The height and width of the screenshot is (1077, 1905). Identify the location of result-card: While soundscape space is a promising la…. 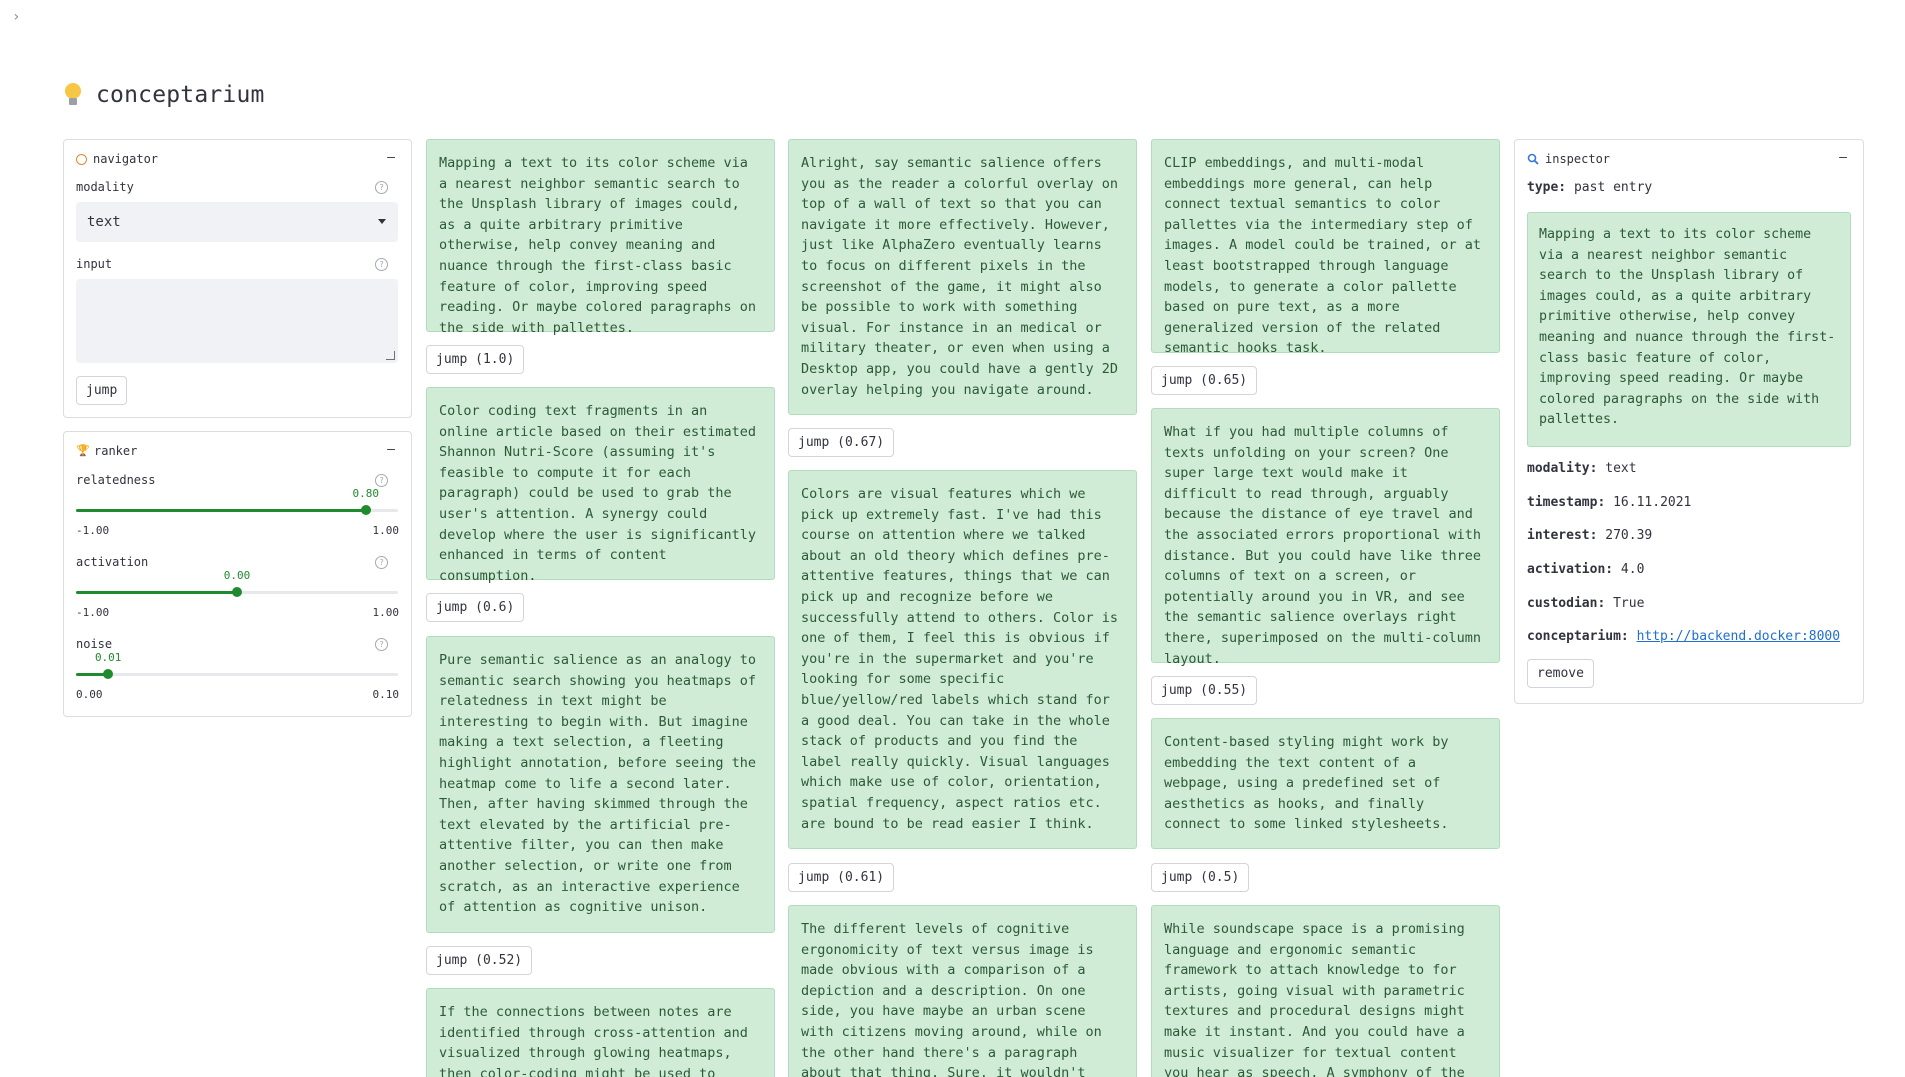
(1325, 991).